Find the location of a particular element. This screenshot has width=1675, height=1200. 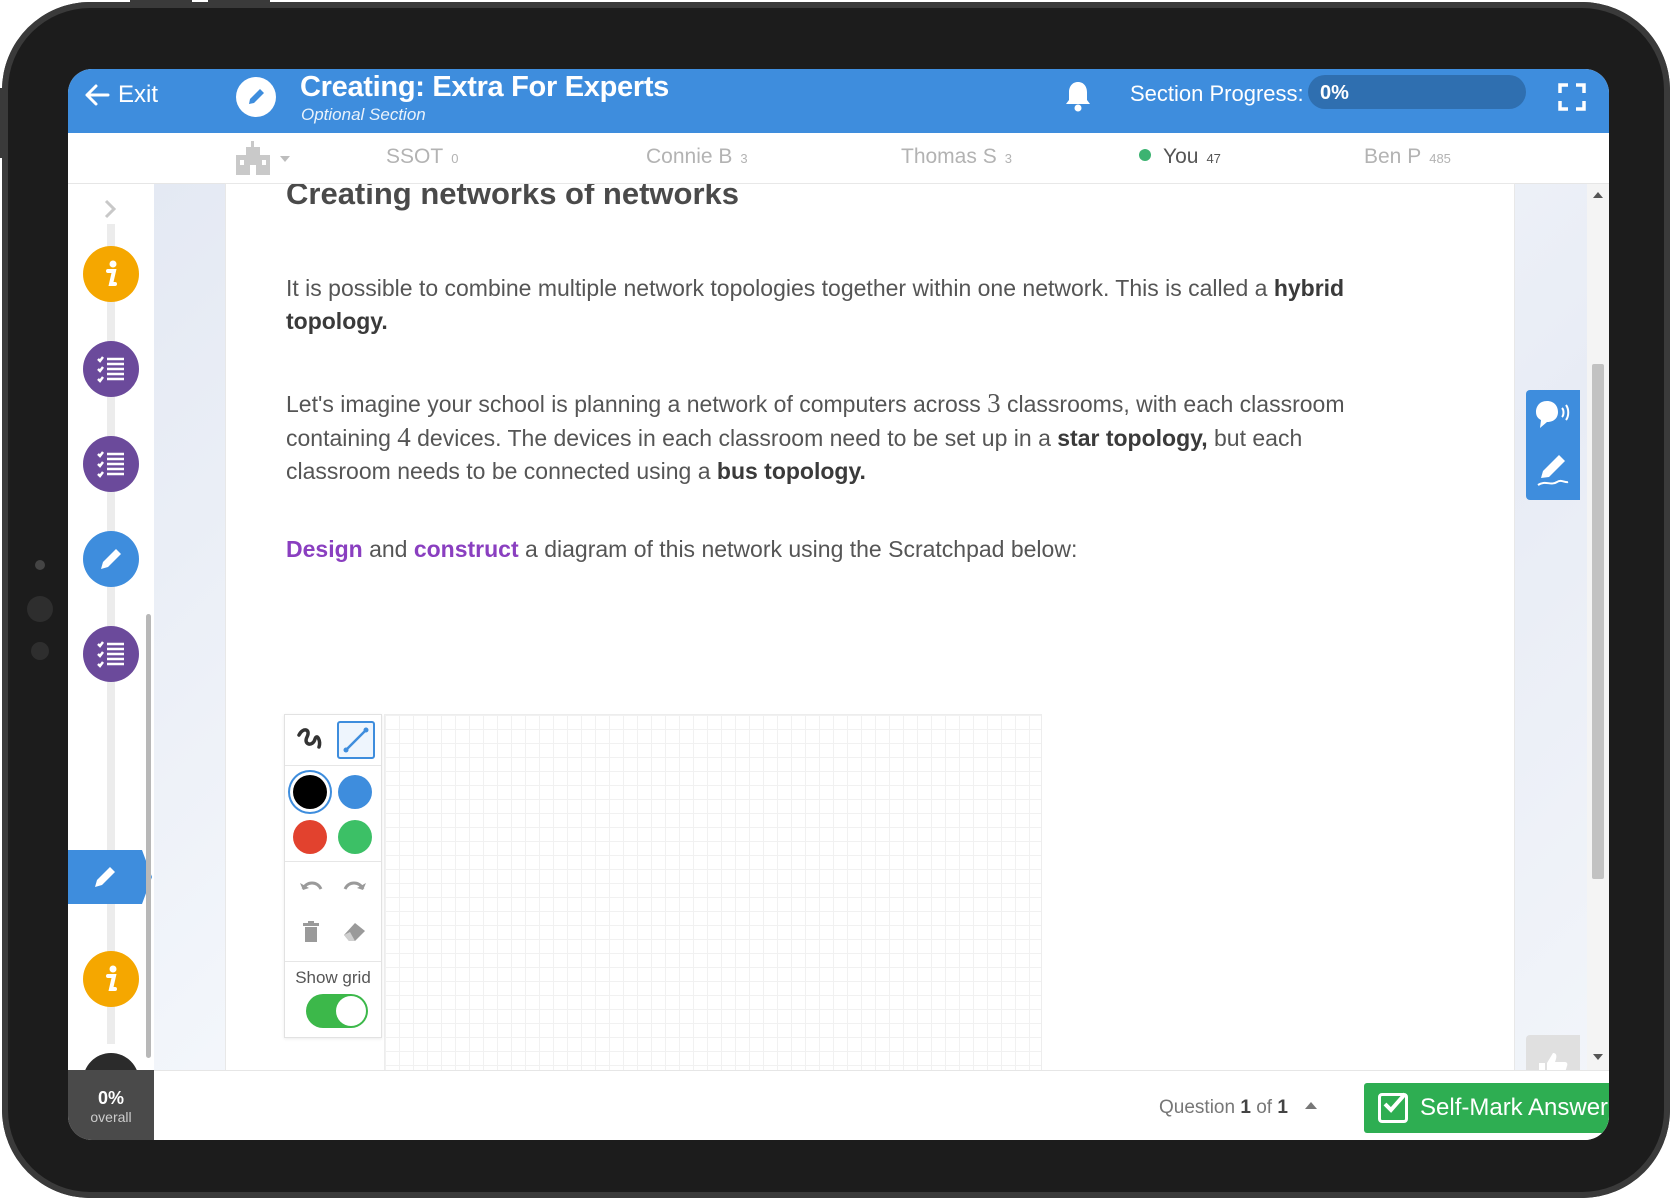

step-pencil is located at coordinates (111, 559).